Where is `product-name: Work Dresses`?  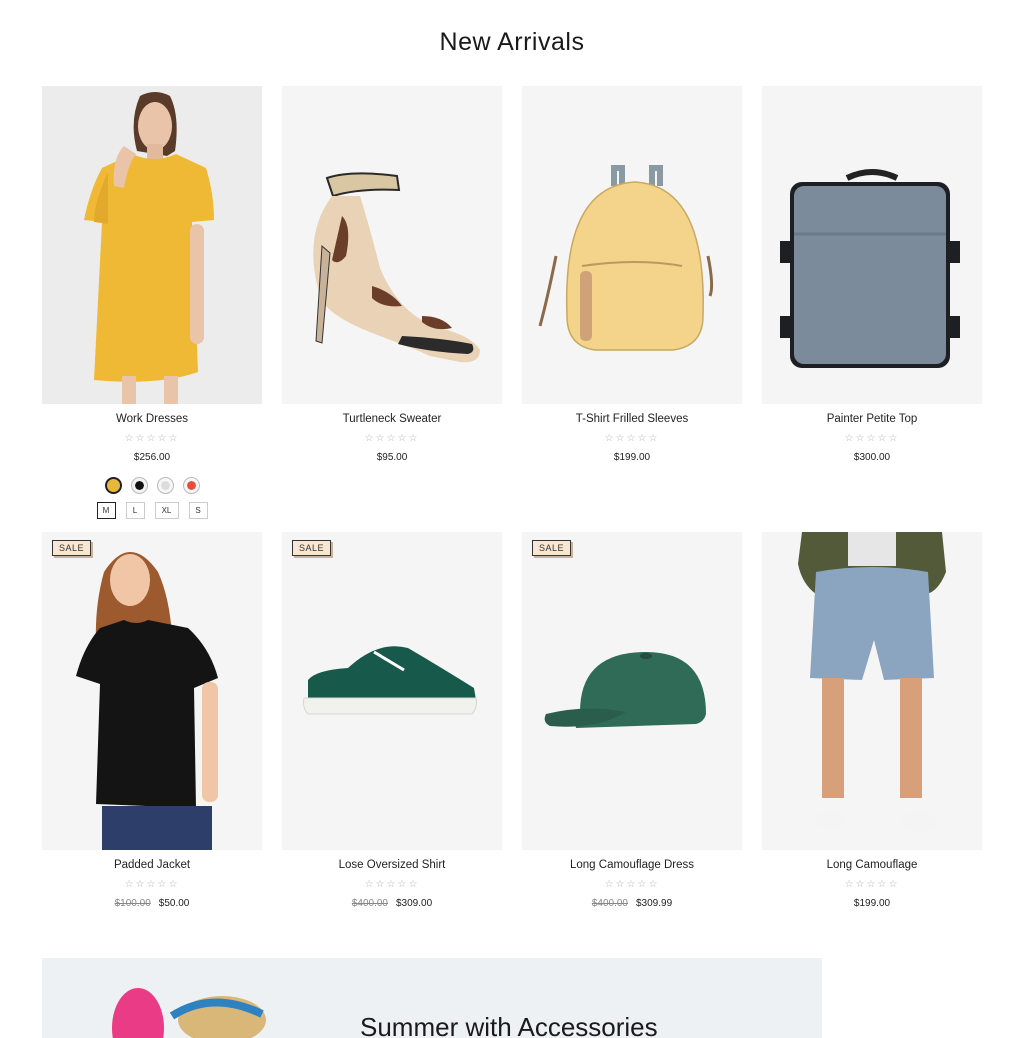 product-name: Work Dresses is located at coordinates (152, 419).